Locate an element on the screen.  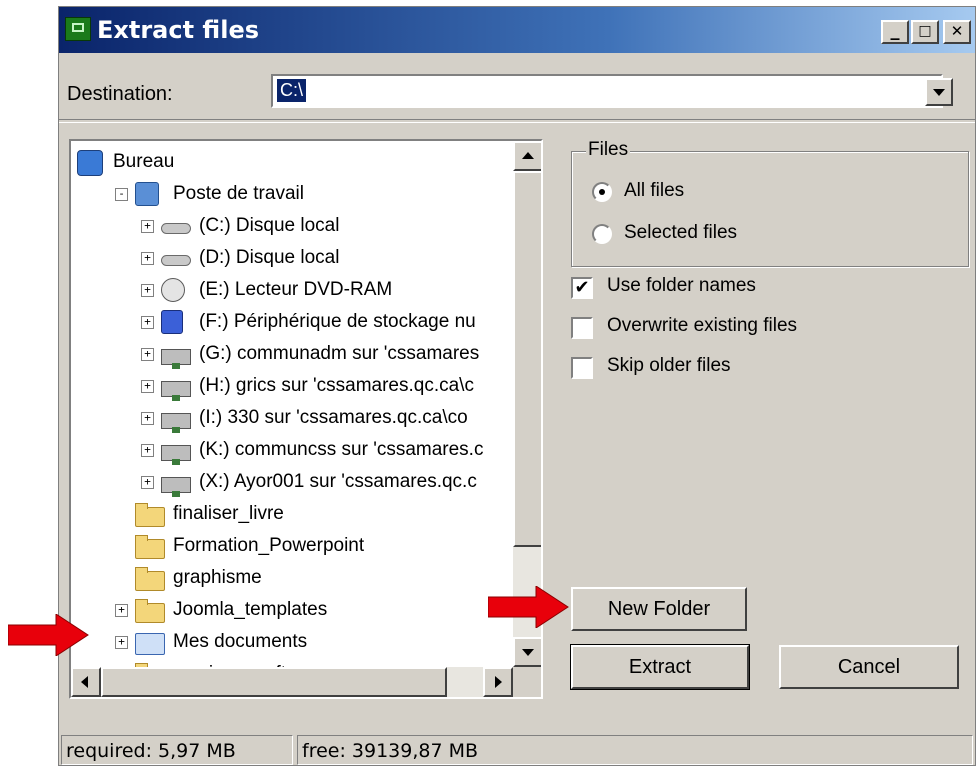
scroll-left-arrow-icon is located at coordinates (86, 682).